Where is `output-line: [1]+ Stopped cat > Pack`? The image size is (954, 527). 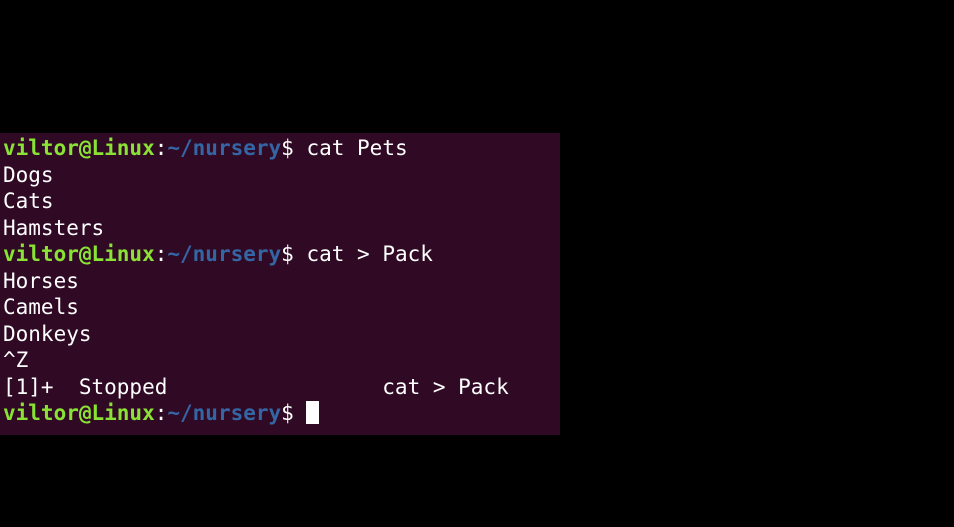
output-line: [1]+ Stopped cat > Pack is located at coordinates (256, 386).